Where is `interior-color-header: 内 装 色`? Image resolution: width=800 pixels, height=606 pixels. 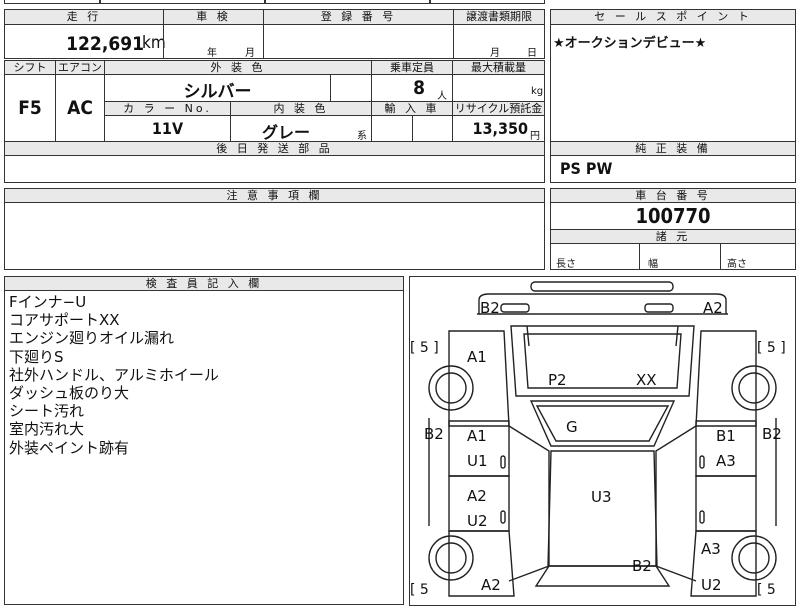
interior-color-header: 内 装 色 is located at coordinates (301, 108).